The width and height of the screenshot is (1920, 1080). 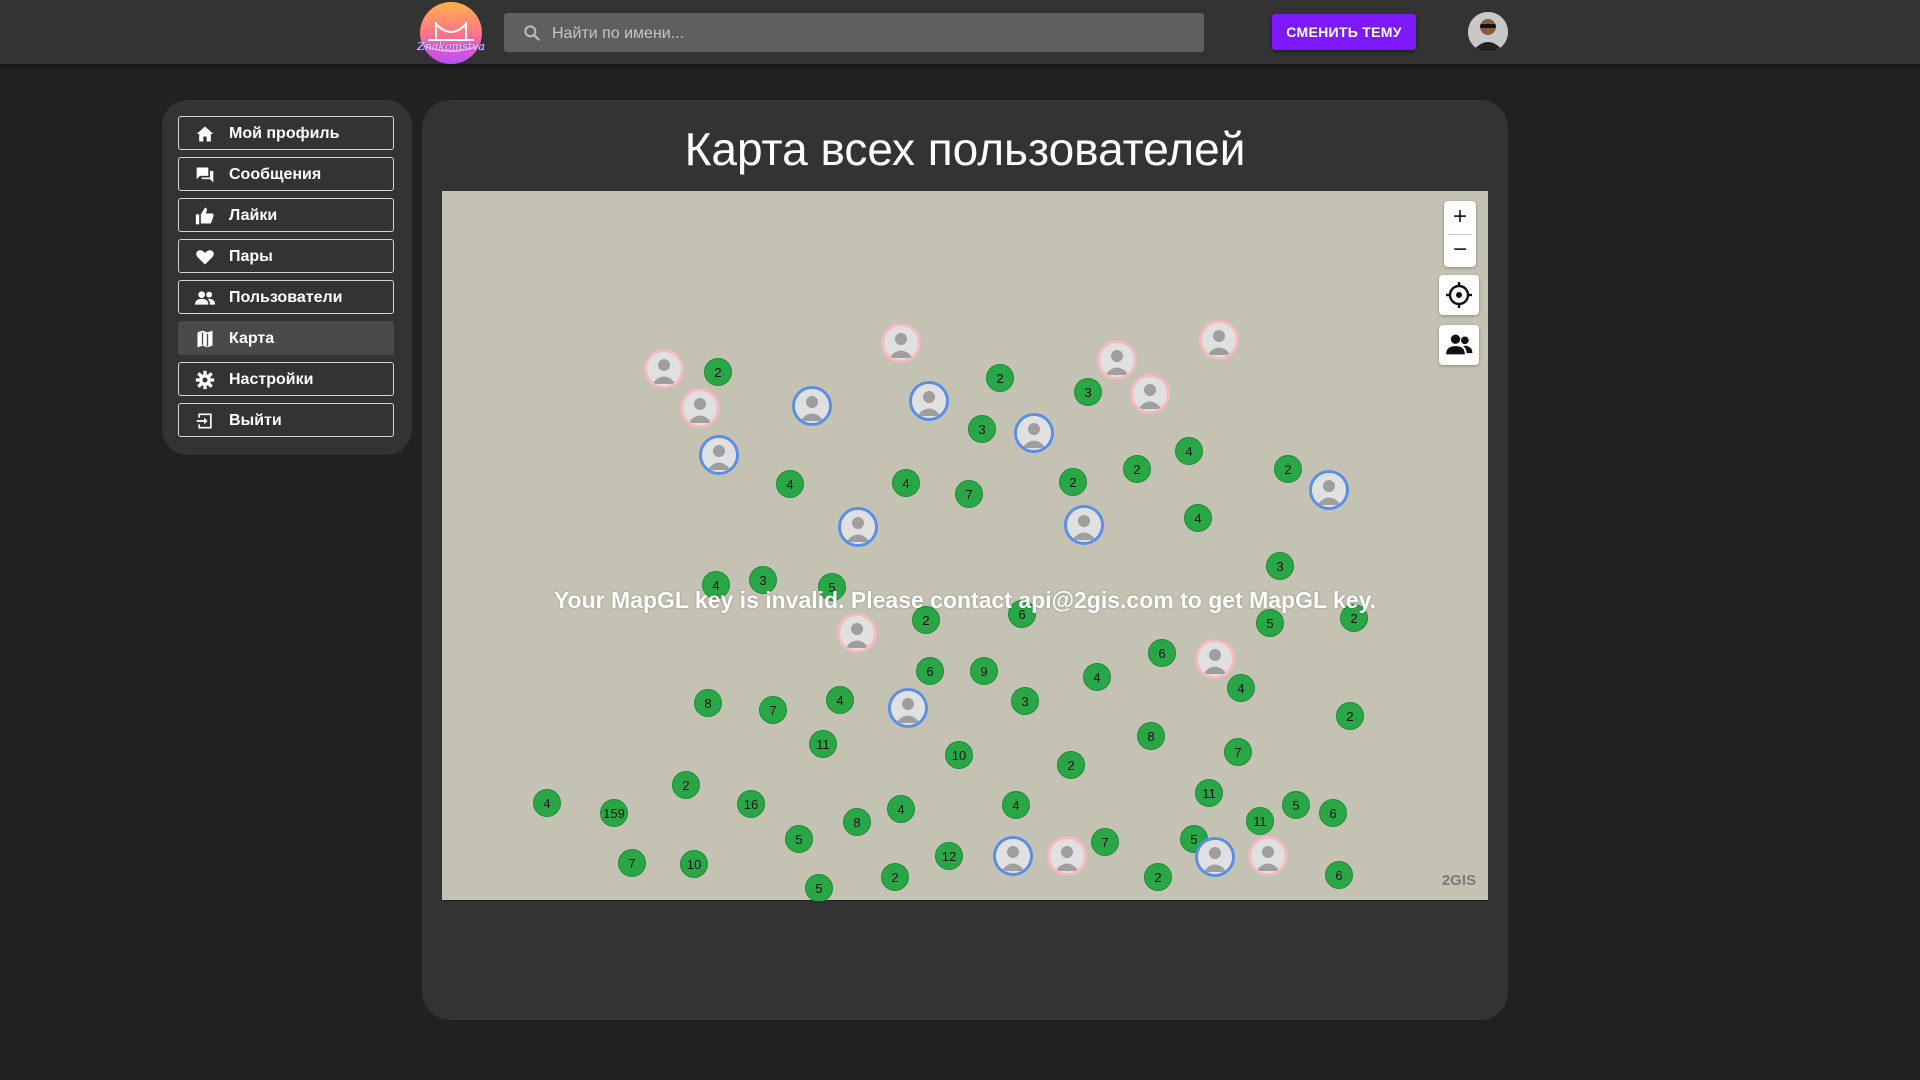 I want to click on user-cluster-marker: 16, so click(x=751, y=804).